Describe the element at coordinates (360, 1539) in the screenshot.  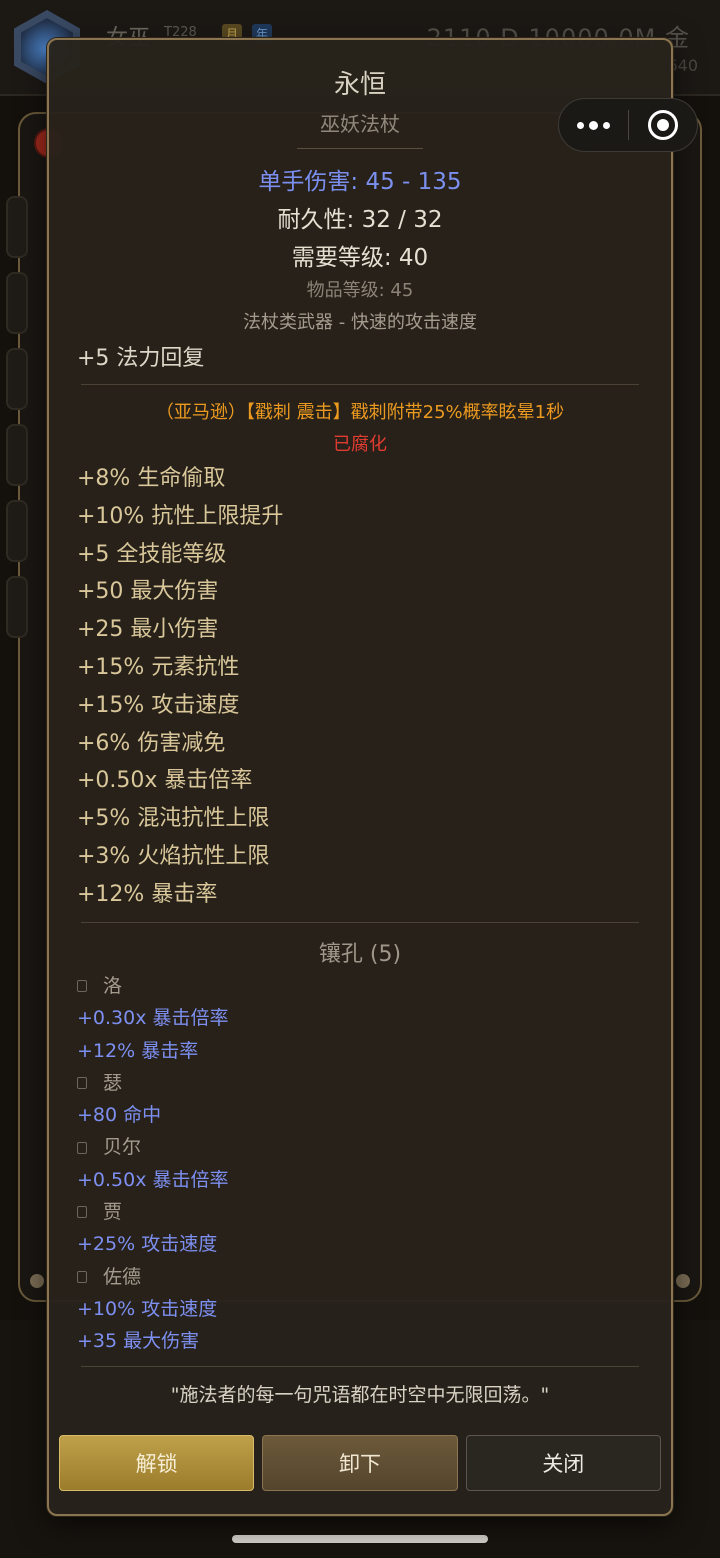
I see `home-indicator` at that location.